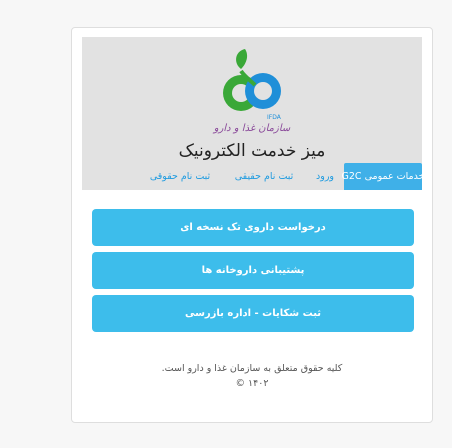  What do you see at coordinates (180, 176) in the screenshot?
I see `tab-register-legal: ثبت نام حقوقی` at bounding box center [180, 176].